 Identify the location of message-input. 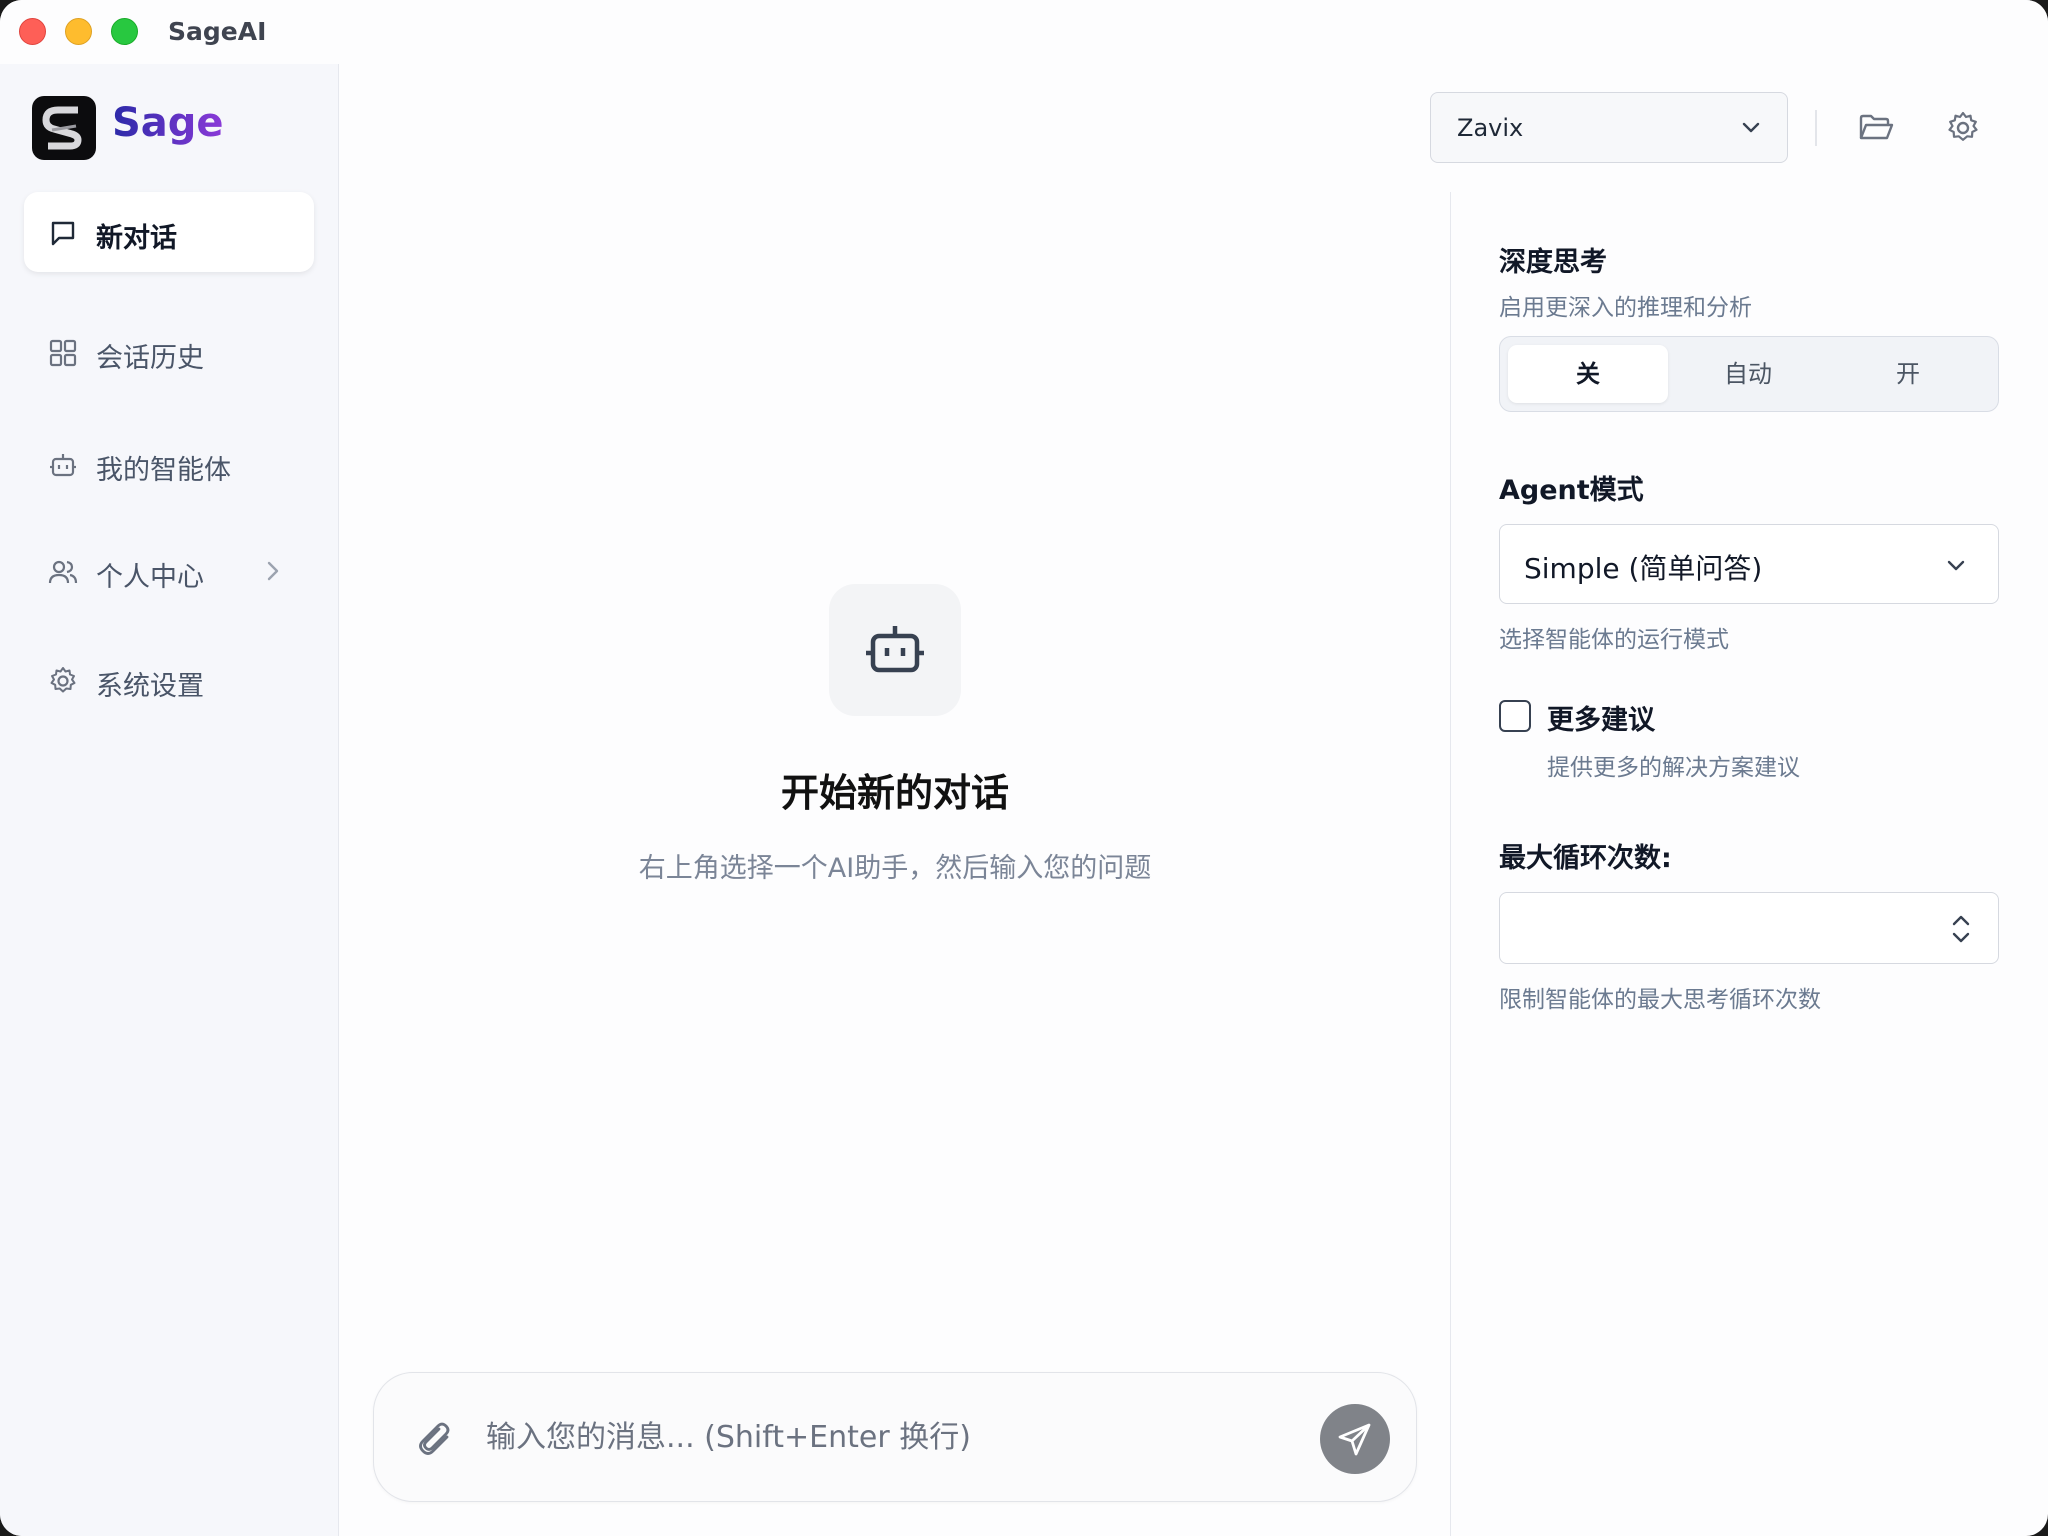
(876, 1437).